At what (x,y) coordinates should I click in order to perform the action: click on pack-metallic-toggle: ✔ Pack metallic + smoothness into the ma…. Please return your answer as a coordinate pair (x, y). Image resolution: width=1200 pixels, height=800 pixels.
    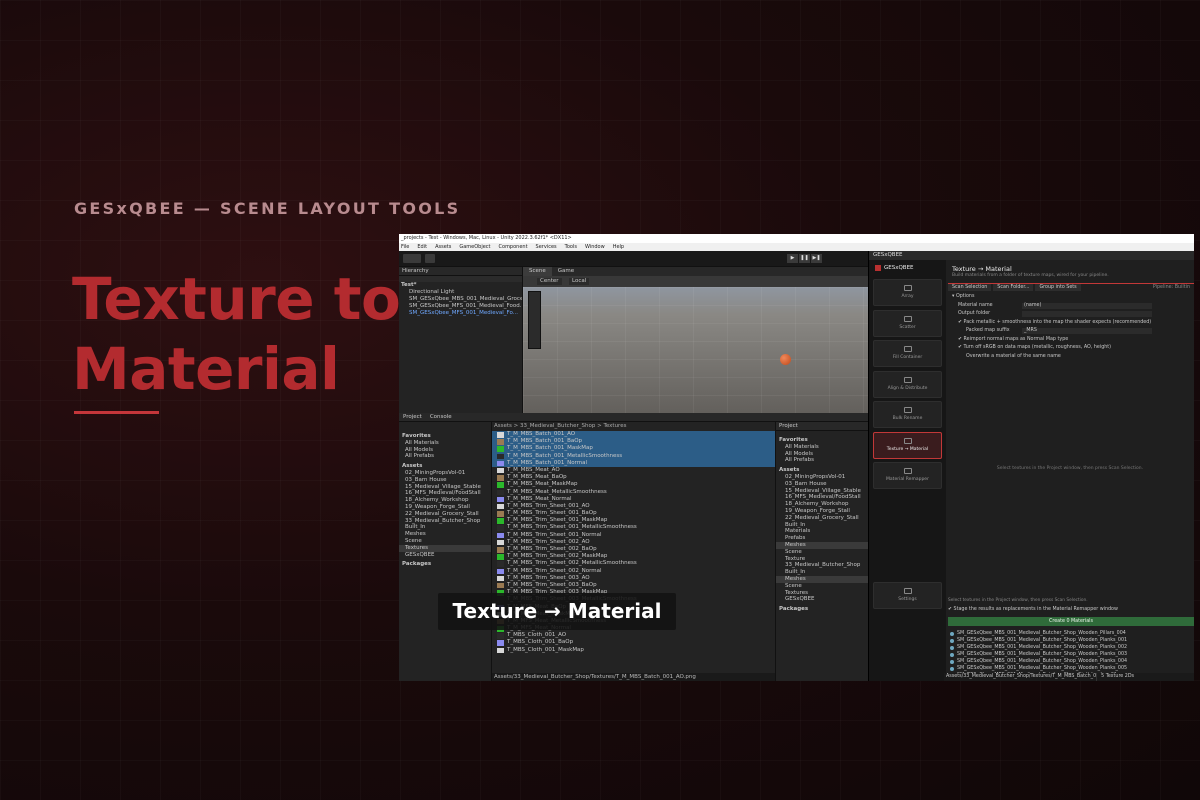
    Looking at the image, I should click on (1072, 323).